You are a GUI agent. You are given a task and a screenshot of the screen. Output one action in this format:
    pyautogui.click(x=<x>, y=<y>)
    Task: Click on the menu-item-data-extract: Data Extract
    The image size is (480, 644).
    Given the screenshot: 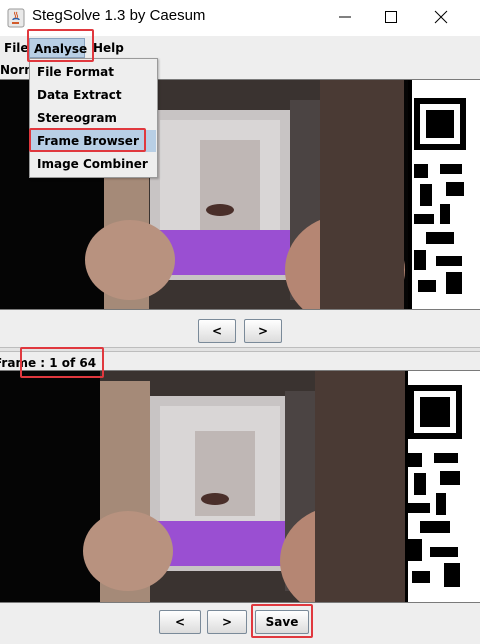 What is the action you would take?
    pyautogui.click(x=93, y=95)
    